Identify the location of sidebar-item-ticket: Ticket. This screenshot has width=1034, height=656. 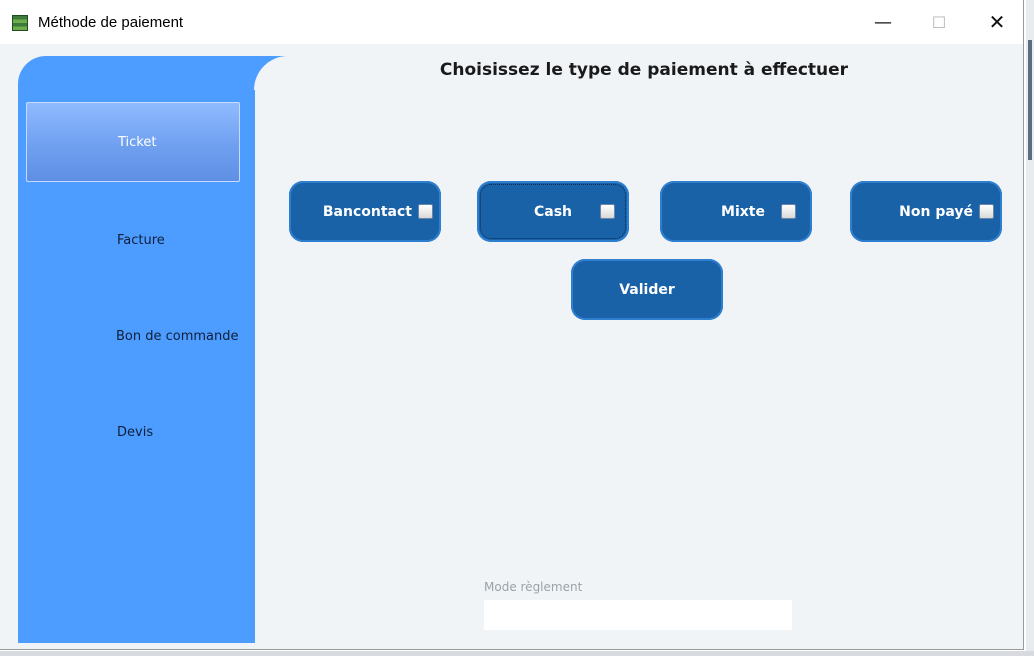
(133, 142).